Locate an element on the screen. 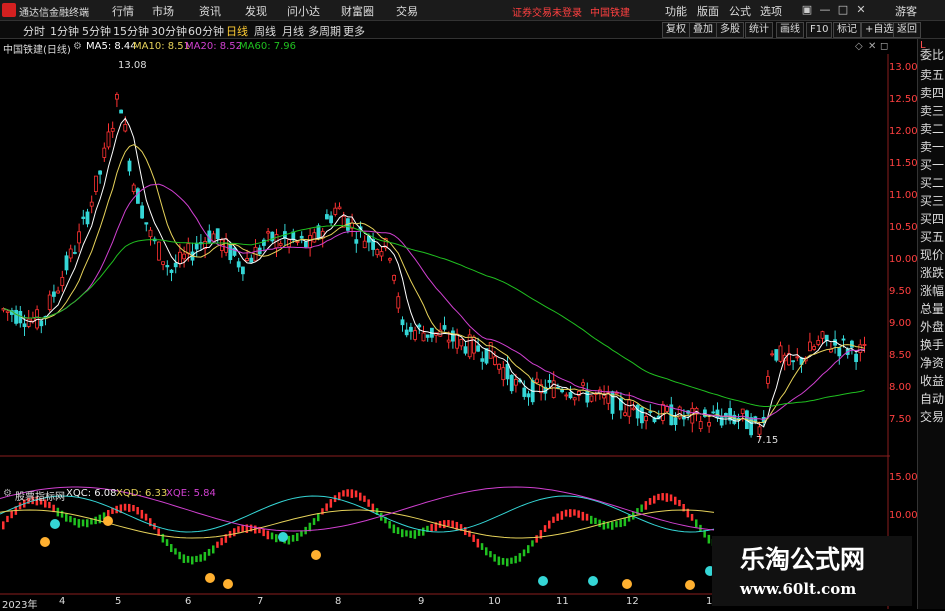 The width and height of the screenshot is (945, 611). watermark-title: 乐淘公式网 is located at coordinates (803, 559).